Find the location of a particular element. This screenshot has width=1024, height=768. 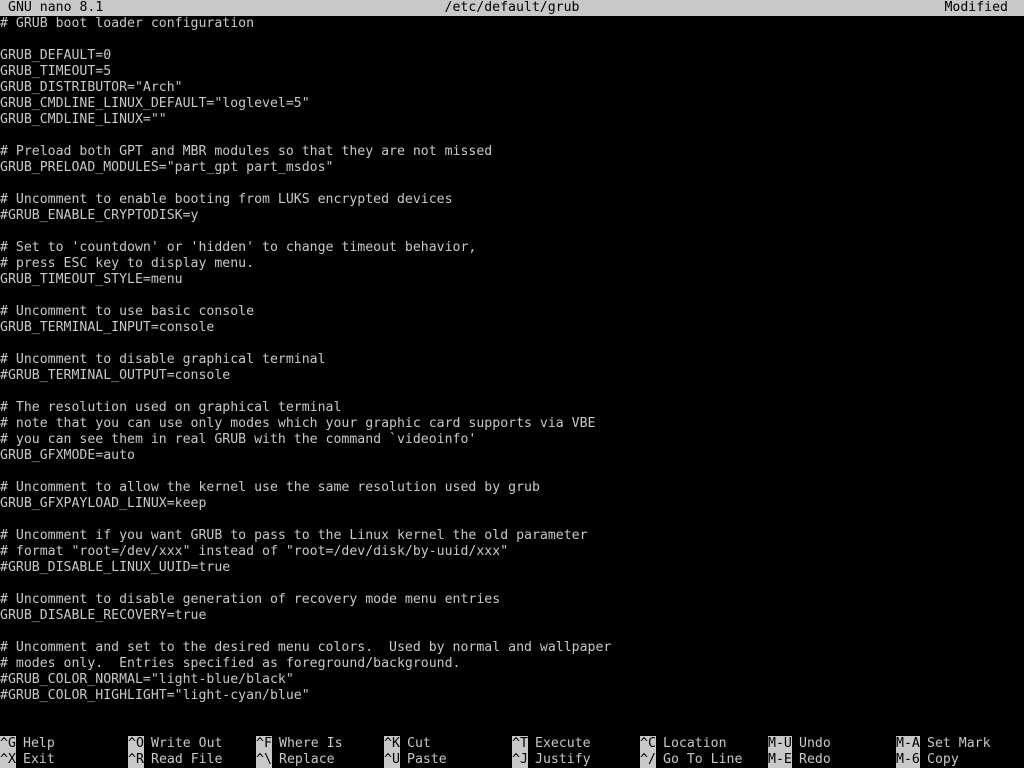

shortcut-label: Location is located at coordinates (695, 743).